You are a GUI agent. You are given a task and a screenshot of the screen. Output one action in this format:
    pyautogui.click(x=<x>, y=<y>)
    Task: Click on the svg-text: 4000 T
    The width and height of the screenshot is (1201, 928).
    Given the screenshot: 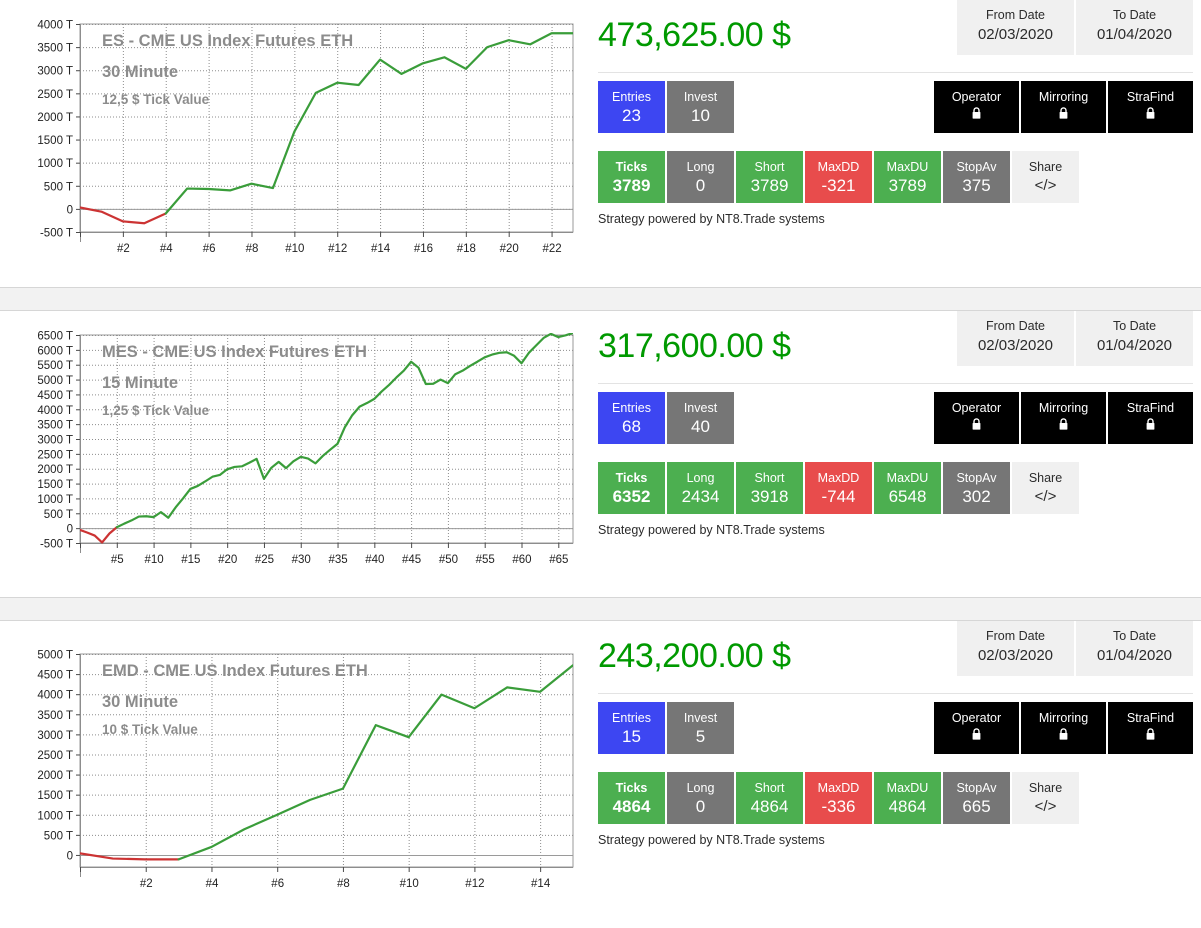 What is the action you would take?
    pyautogui.click(x=55, y=411)
    